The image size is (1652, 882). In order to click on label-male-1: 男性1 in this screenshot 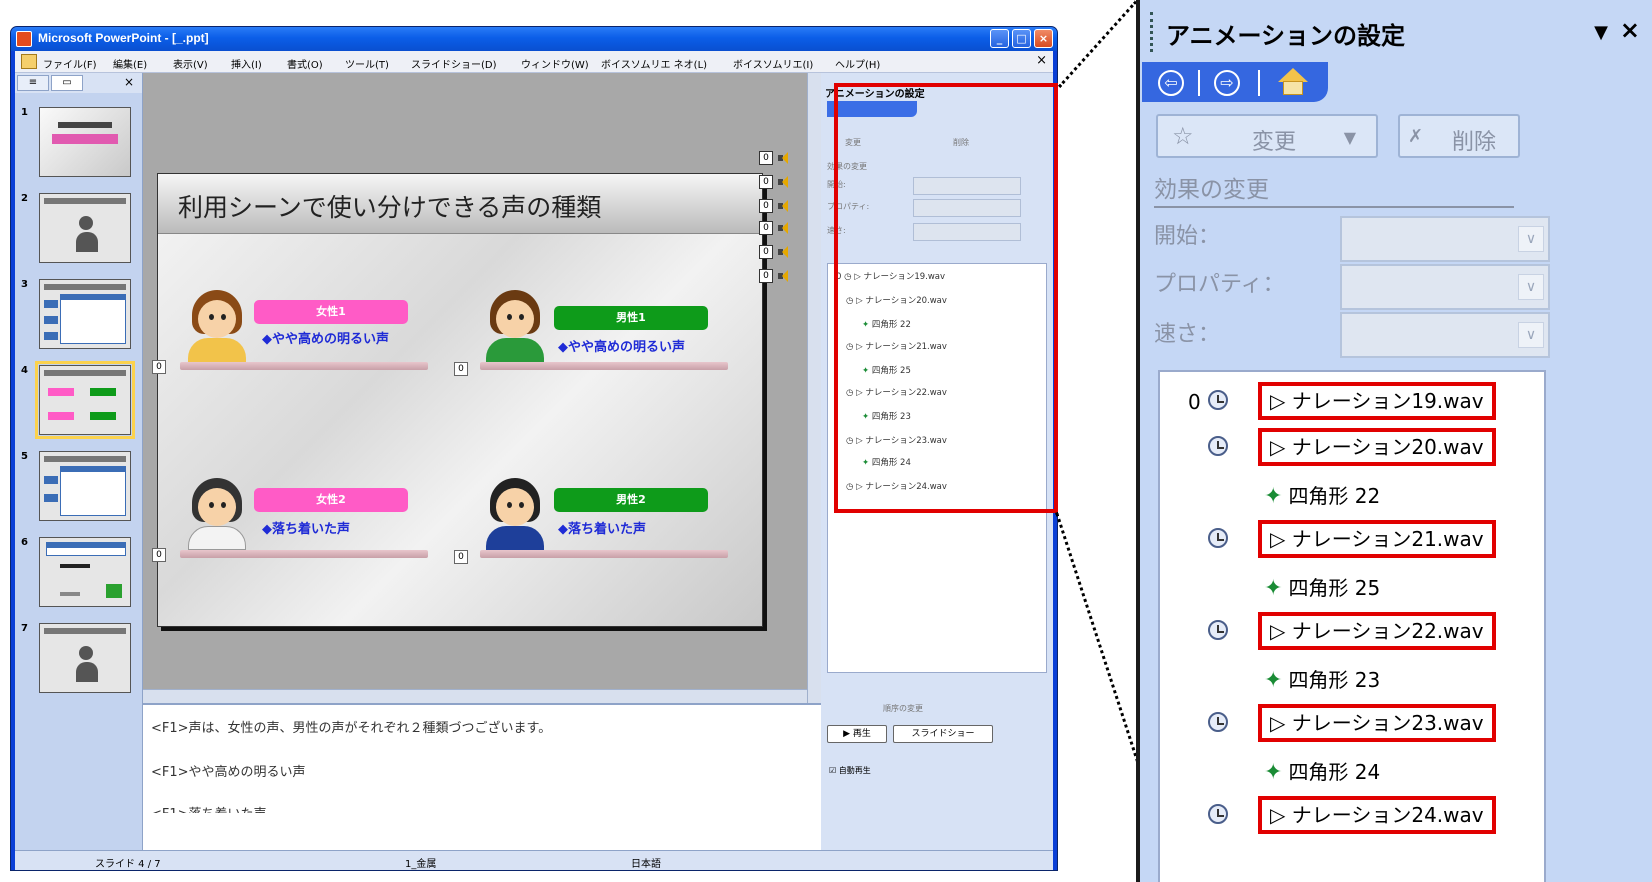, I will do `click(631, 318)`.